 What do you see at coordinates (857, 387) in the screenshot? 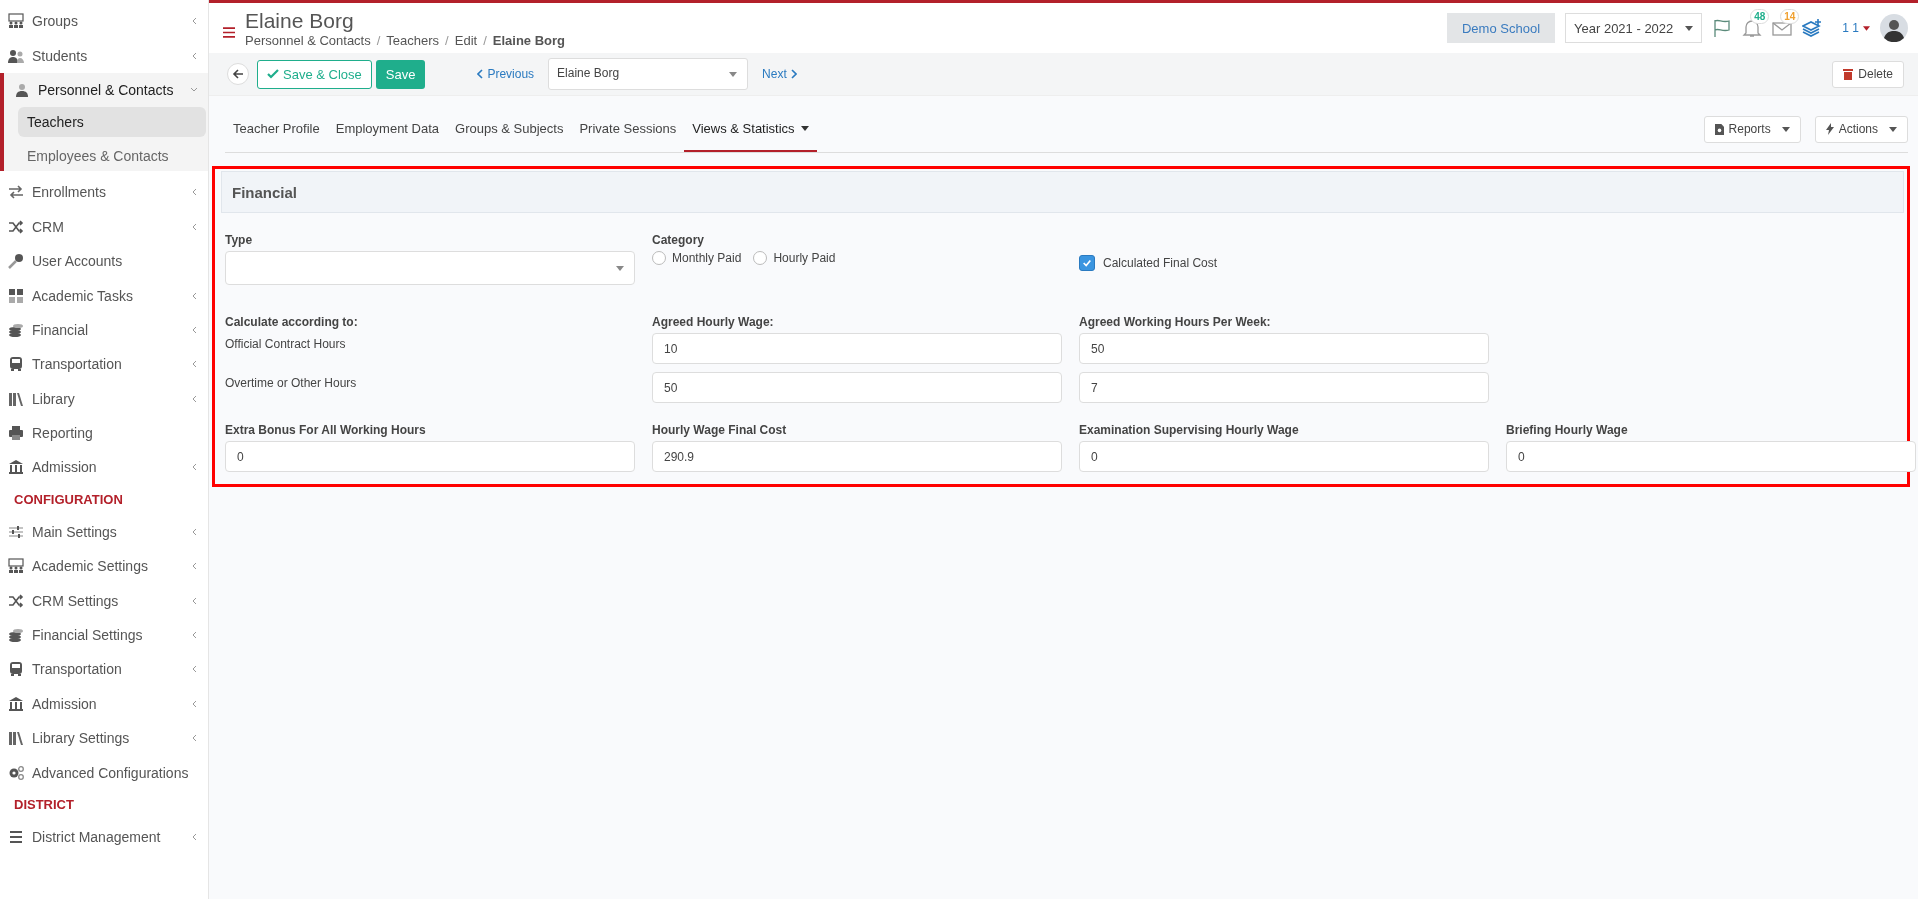
I see `wage-input: 50` at bounding box center [857, 387].